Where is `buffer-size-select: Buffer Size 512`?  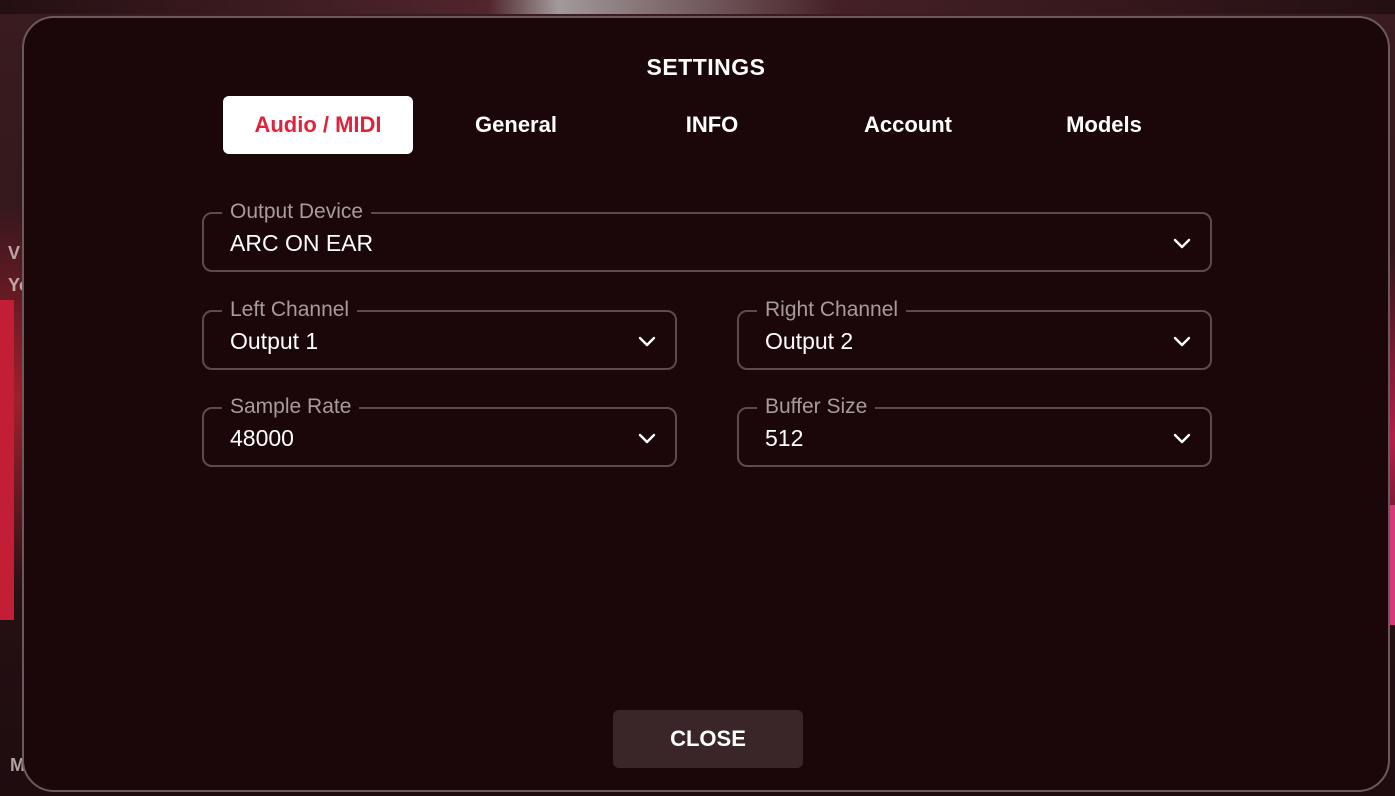
buffer-size-select: Buffer Size 512 is located at coordinates (974, 431).